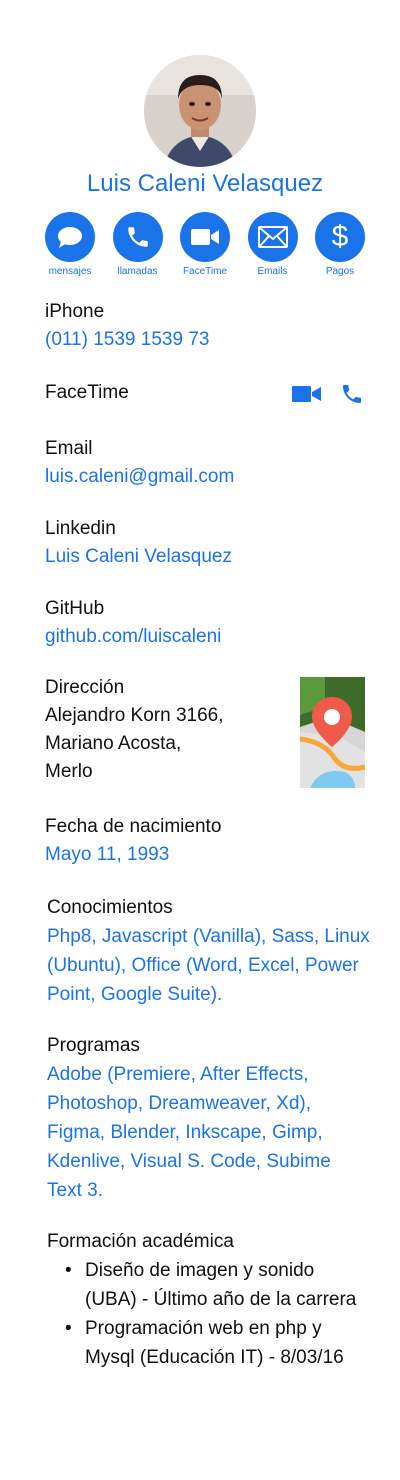 This screenshot has width=400, height=1480. I want to click on video-icon, so click(205, 237).